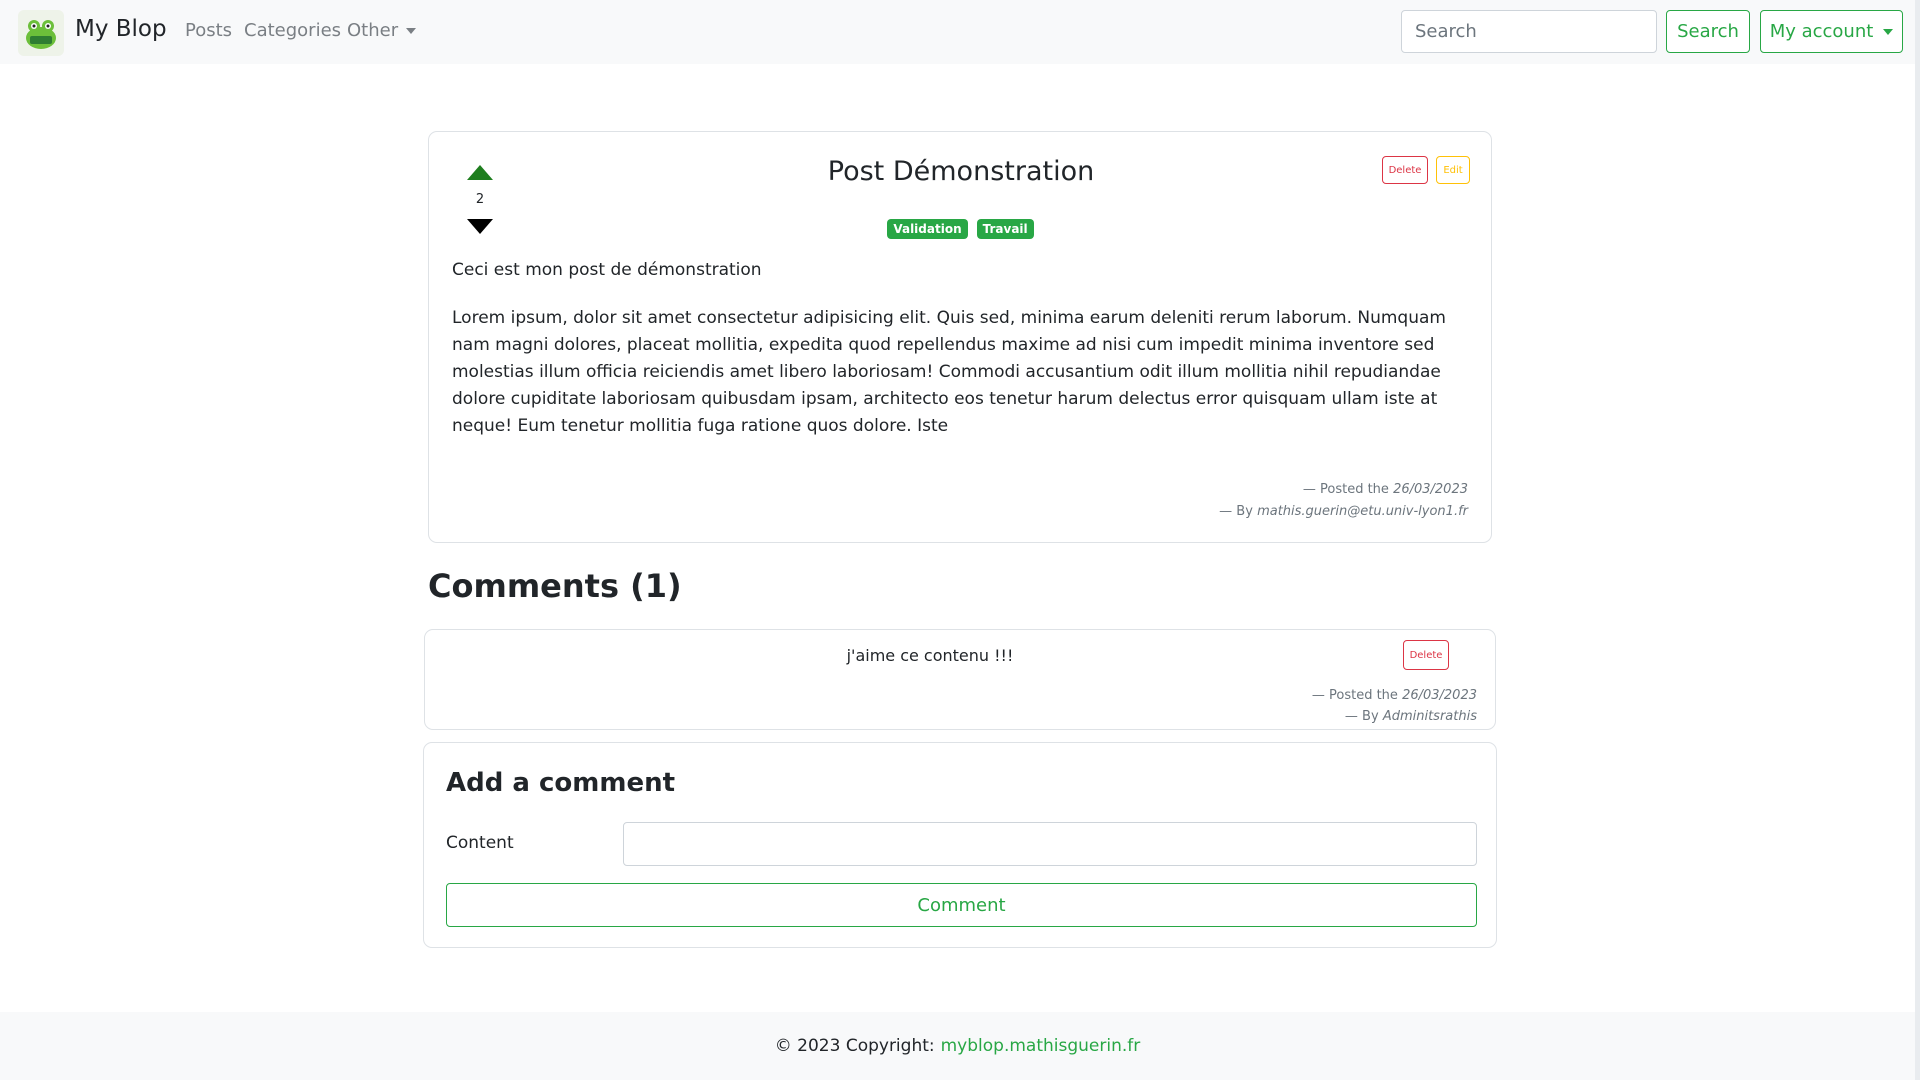 The height and width of the screenshot is (1080, 1920). I want to click on search-button: Search, so click(1708, 31).